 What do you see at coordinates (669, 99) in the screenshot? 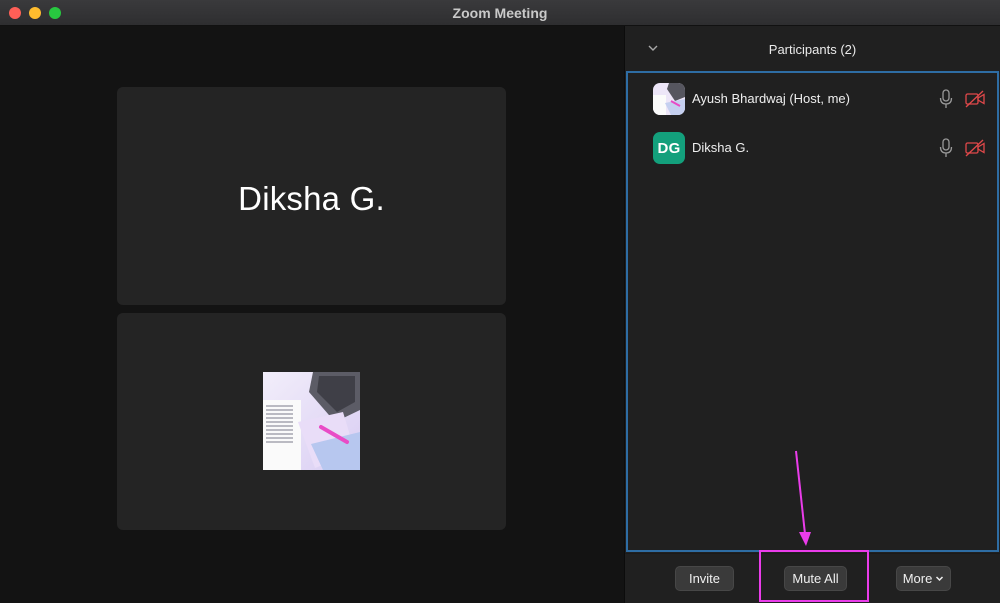
I see `participant-avatar` at bounding box center [669, 99].